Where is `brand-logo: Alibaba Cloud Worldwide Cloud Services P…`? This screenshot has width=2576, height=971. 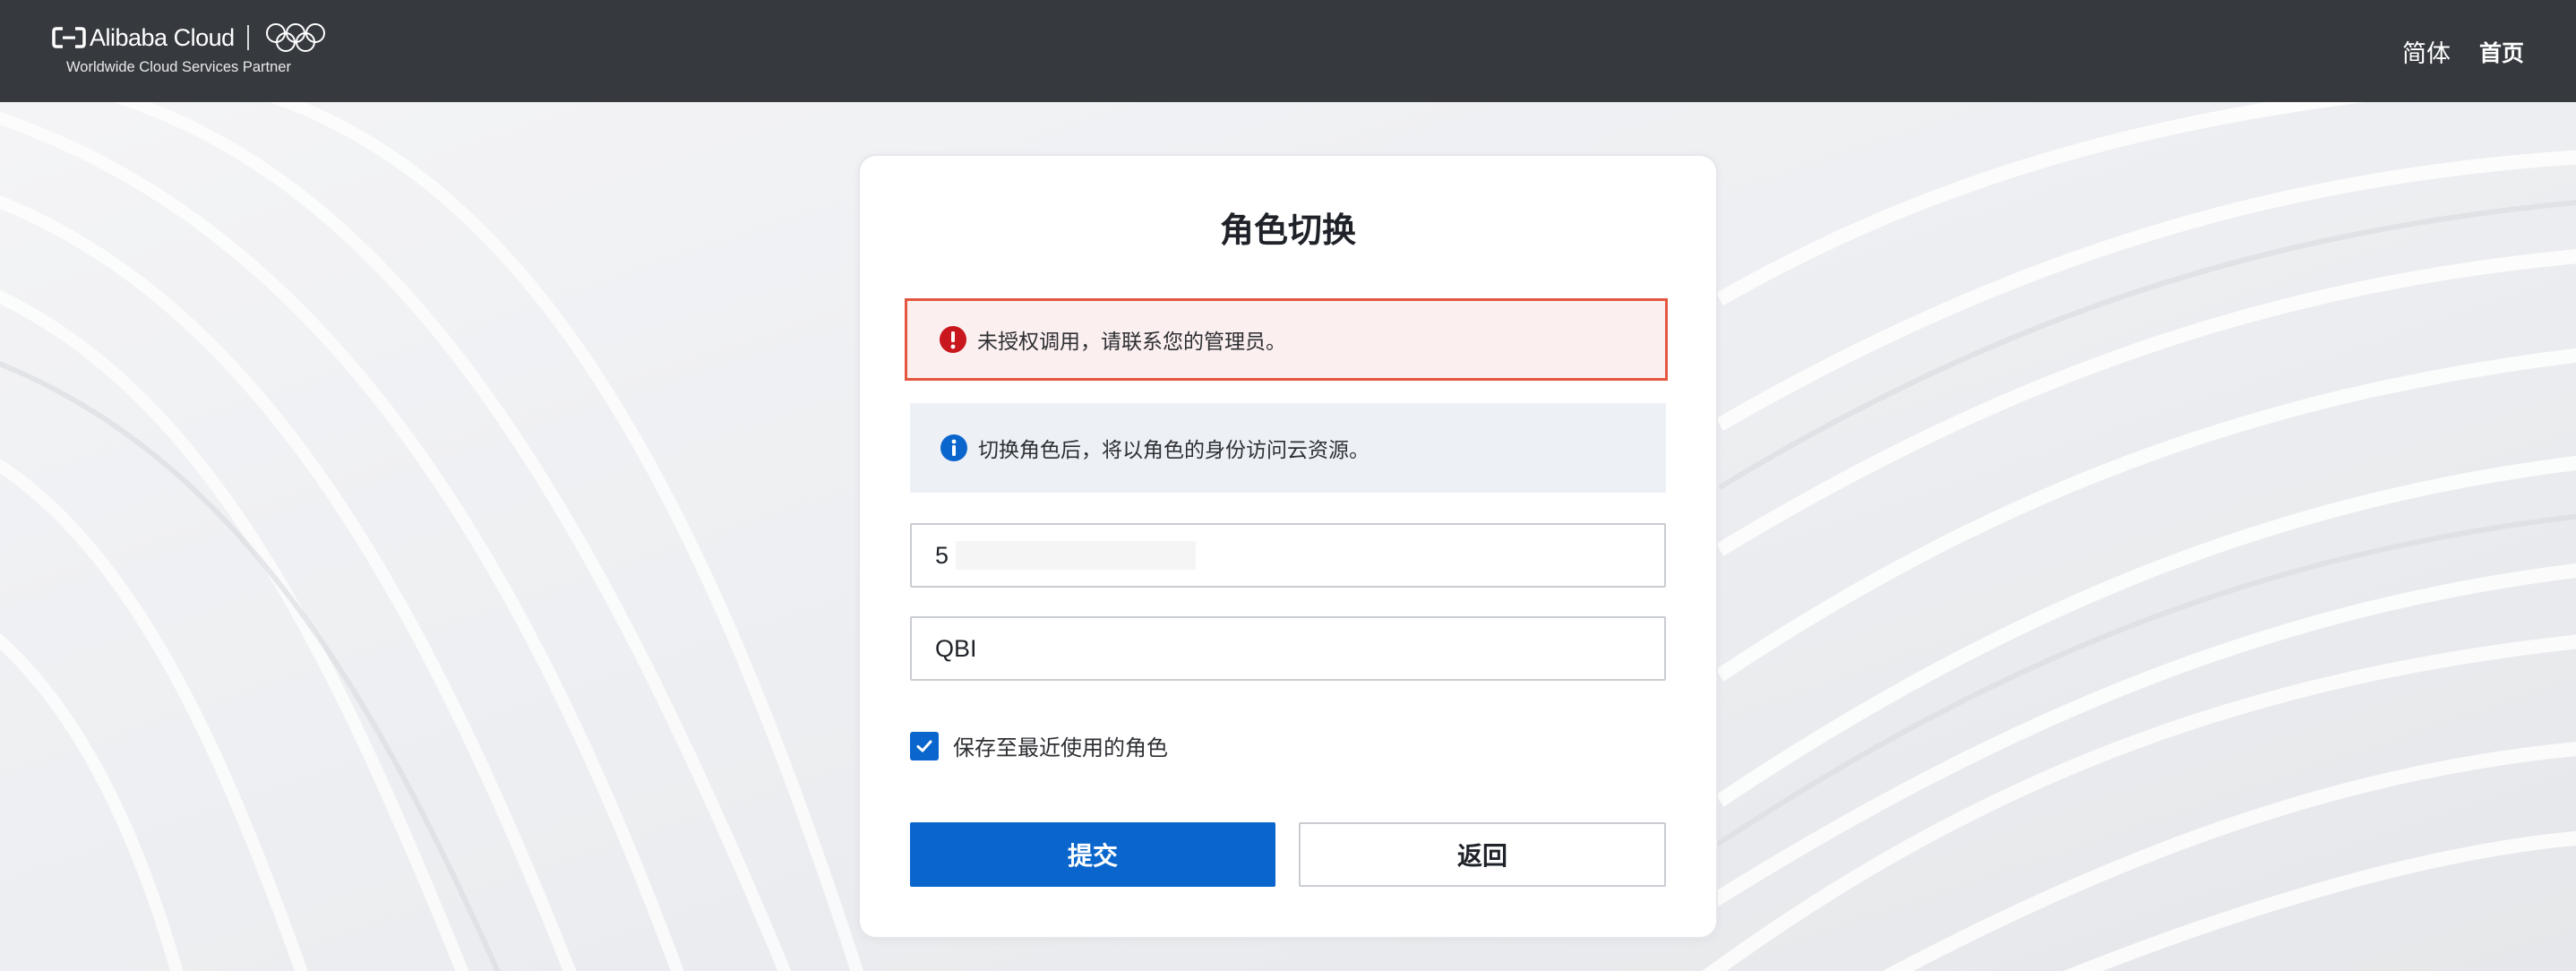
brand-logo: Alibaba Cloud Worldwide Cloud Services P… is located at coordinates (195, 53).